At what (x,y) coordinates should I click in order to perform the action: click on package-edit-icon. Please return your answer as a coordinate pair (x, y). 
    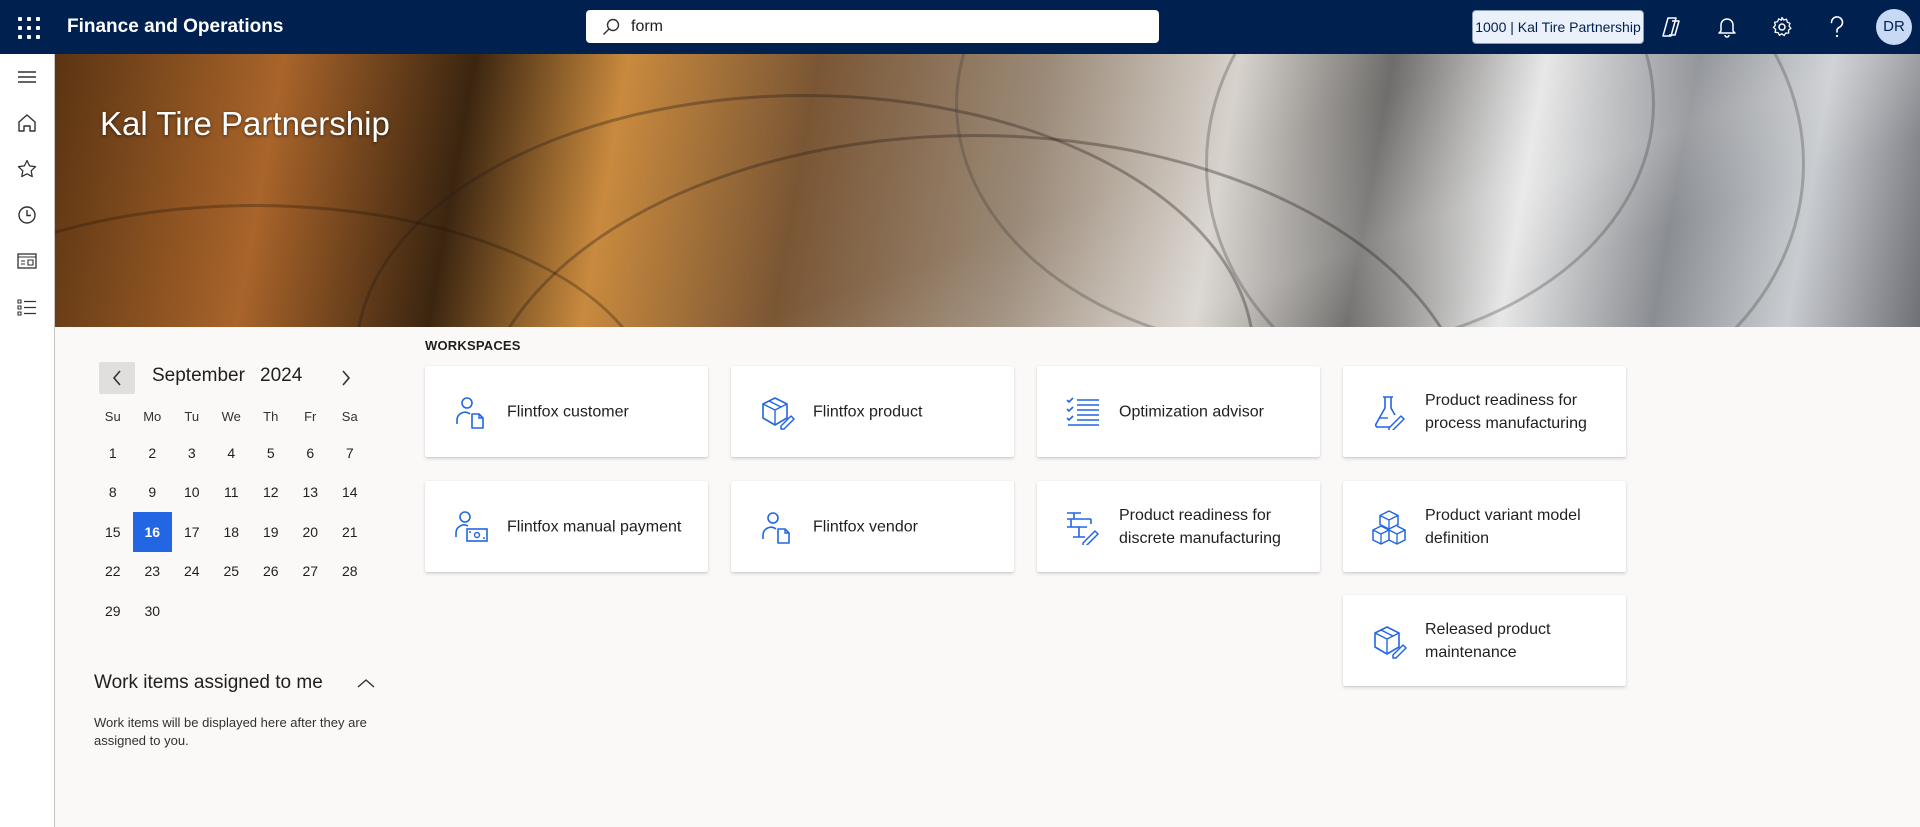
    Looking at the image, I should click on (1390, 642).